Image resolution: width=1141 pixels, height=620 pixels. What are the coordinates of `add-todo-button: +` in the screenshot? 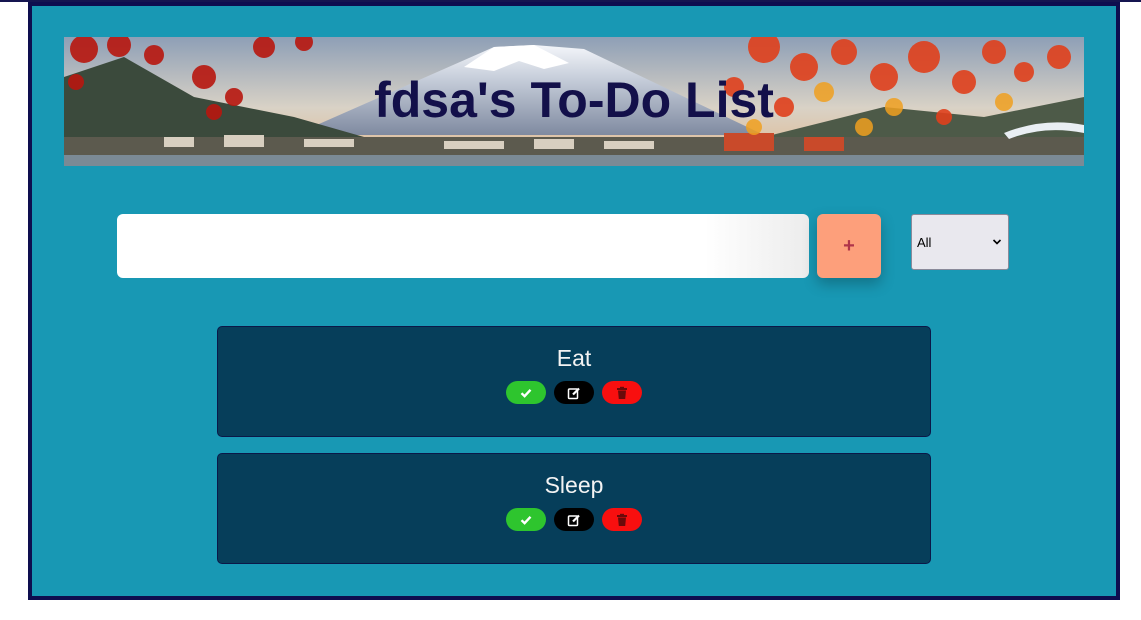 It's located at (849, 246).